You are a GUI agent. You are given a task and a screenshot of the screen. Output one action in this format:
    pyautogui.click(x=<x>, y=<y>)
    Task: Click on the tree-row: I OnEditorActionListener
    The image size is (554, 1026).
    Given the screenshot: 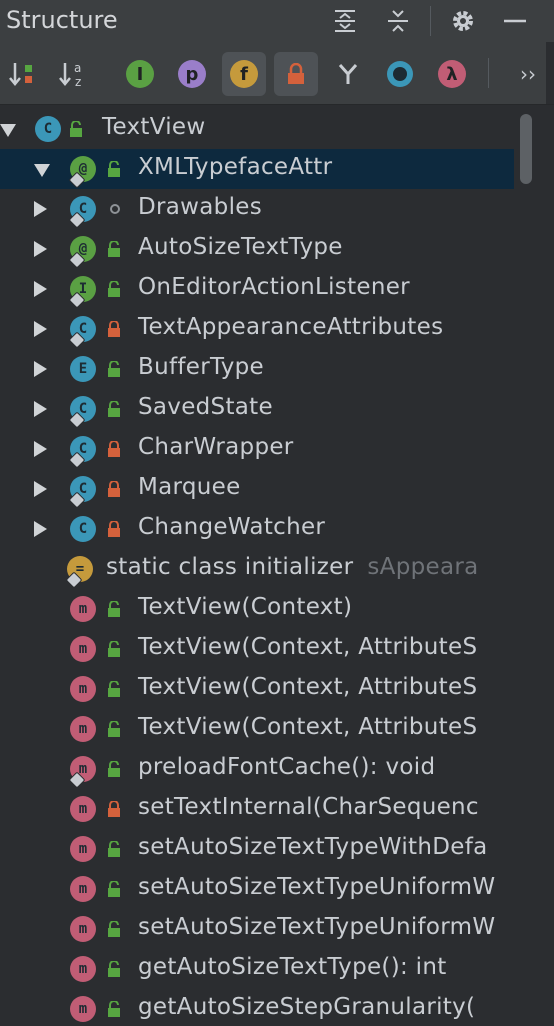 What is the action you would take?
    pyautogui.click(x=257, y=289)
    